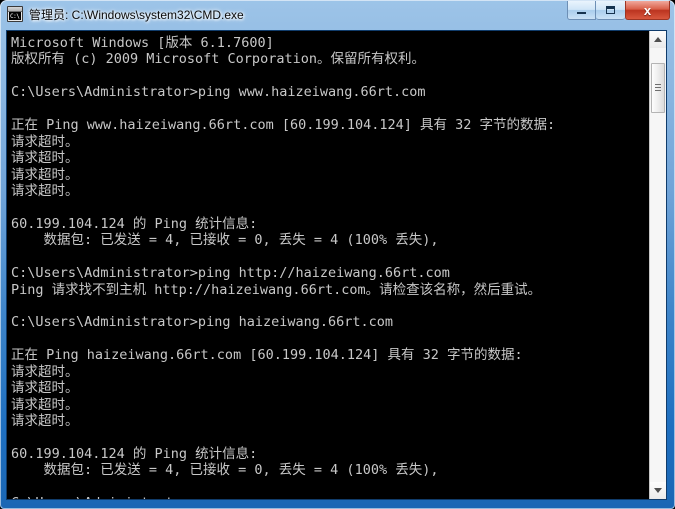  I want to click on scrollbar-track, so click(658, 265).